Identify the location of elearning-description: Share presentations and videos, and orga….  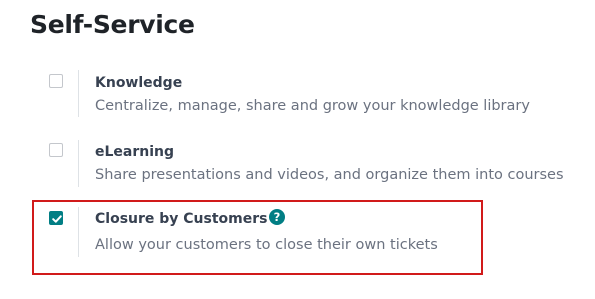
(329, 175).